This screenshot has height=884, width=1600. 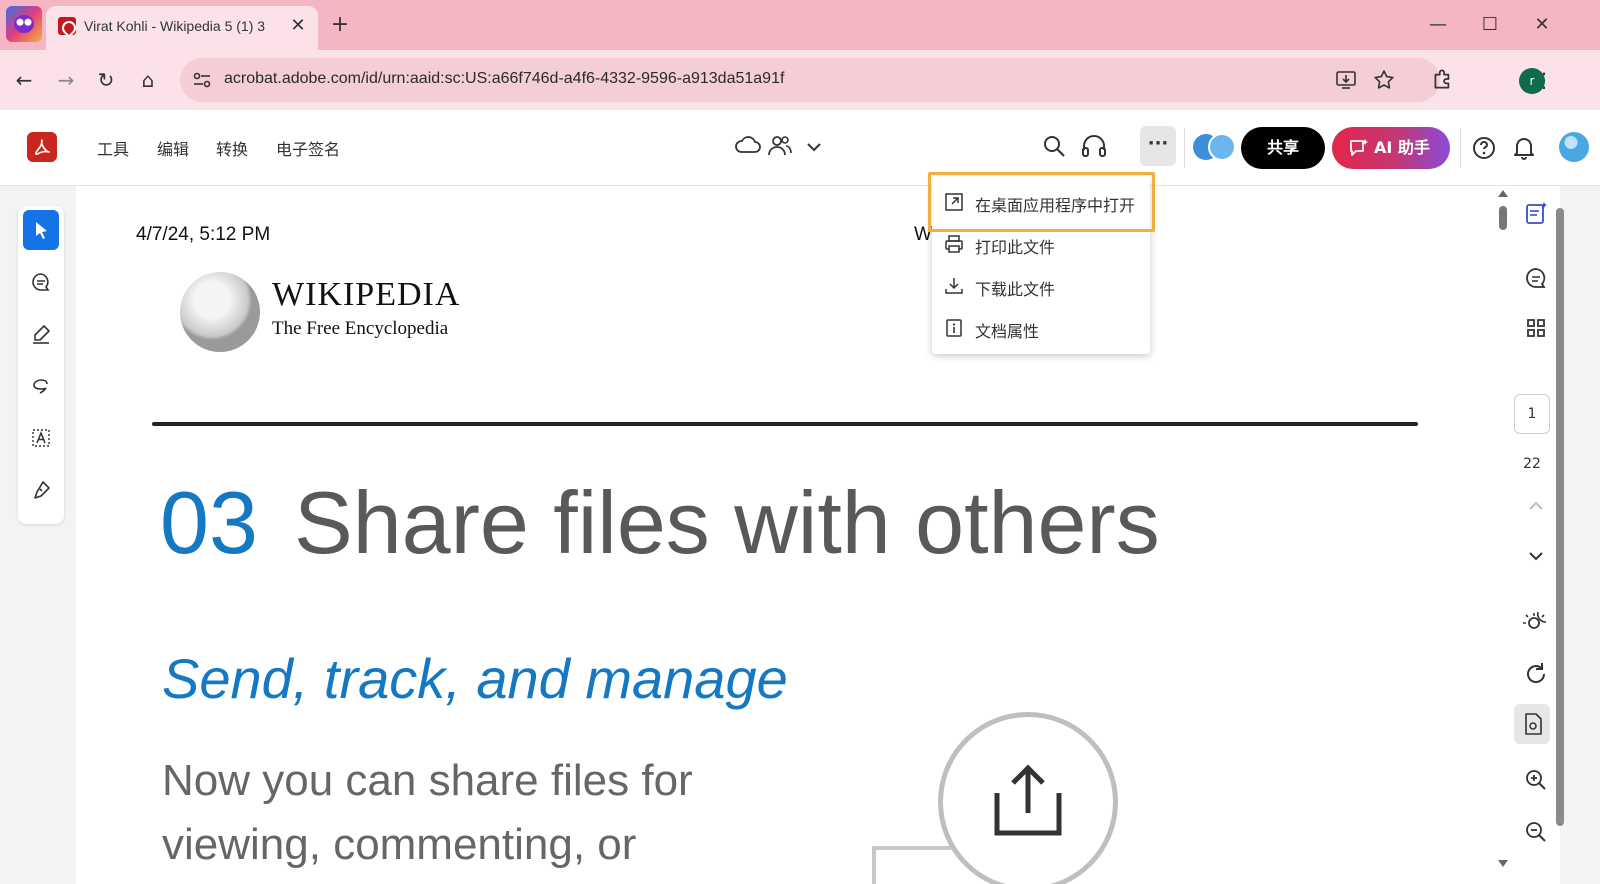 What do you see at coordinates (1041, 202) in the screenshot?
I see `menu-item-focus-highlight` at bounding box center [1041, 202].